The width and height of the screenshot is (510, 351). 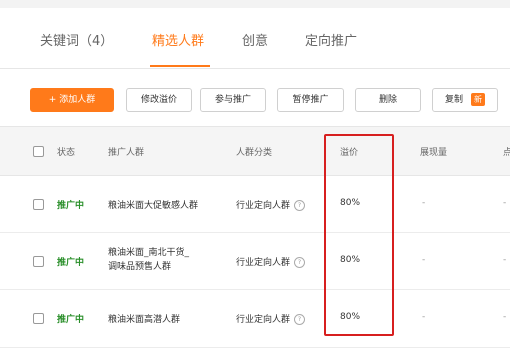 I want to click on delete-label: 删除, so click(x=387, y=100).